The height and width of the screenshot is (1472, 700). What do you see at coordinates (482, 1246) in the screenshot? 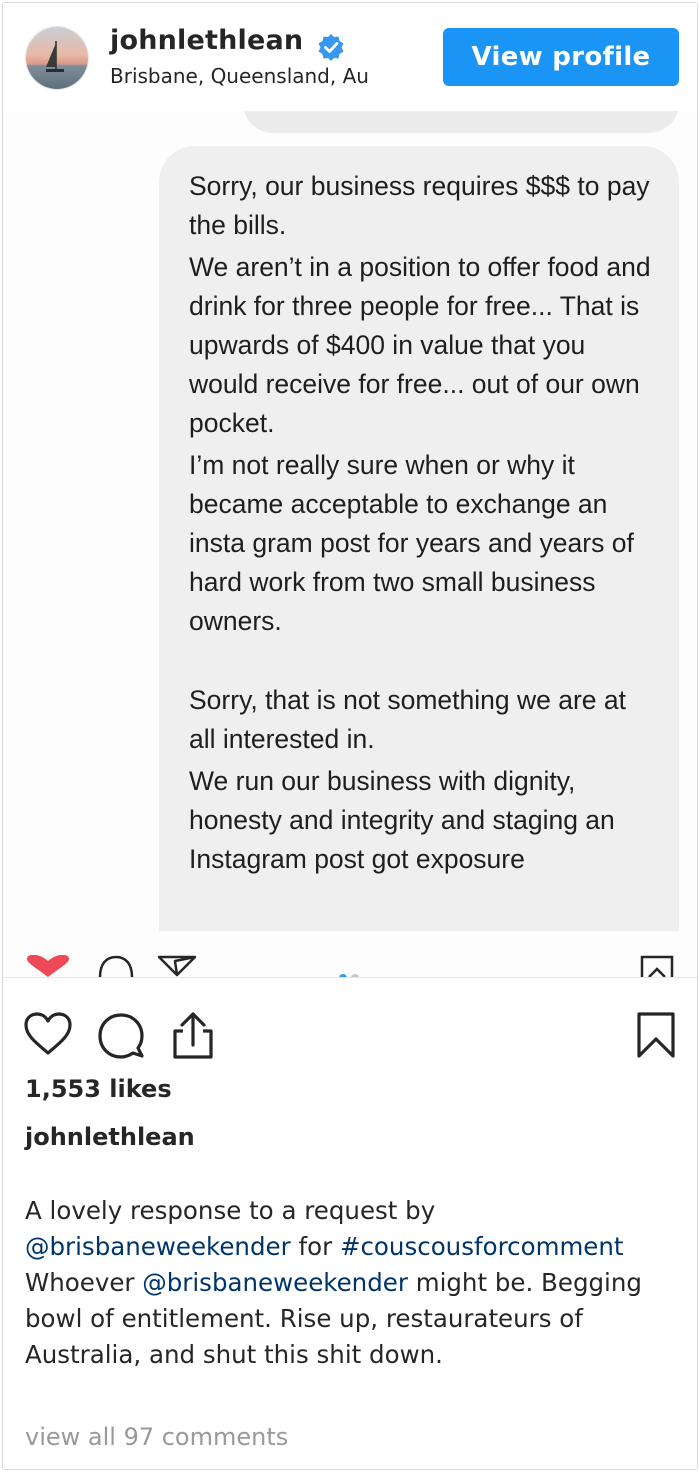
I see `hashtag-link: #couscousforcomment` at bounding box center [482, 1246].